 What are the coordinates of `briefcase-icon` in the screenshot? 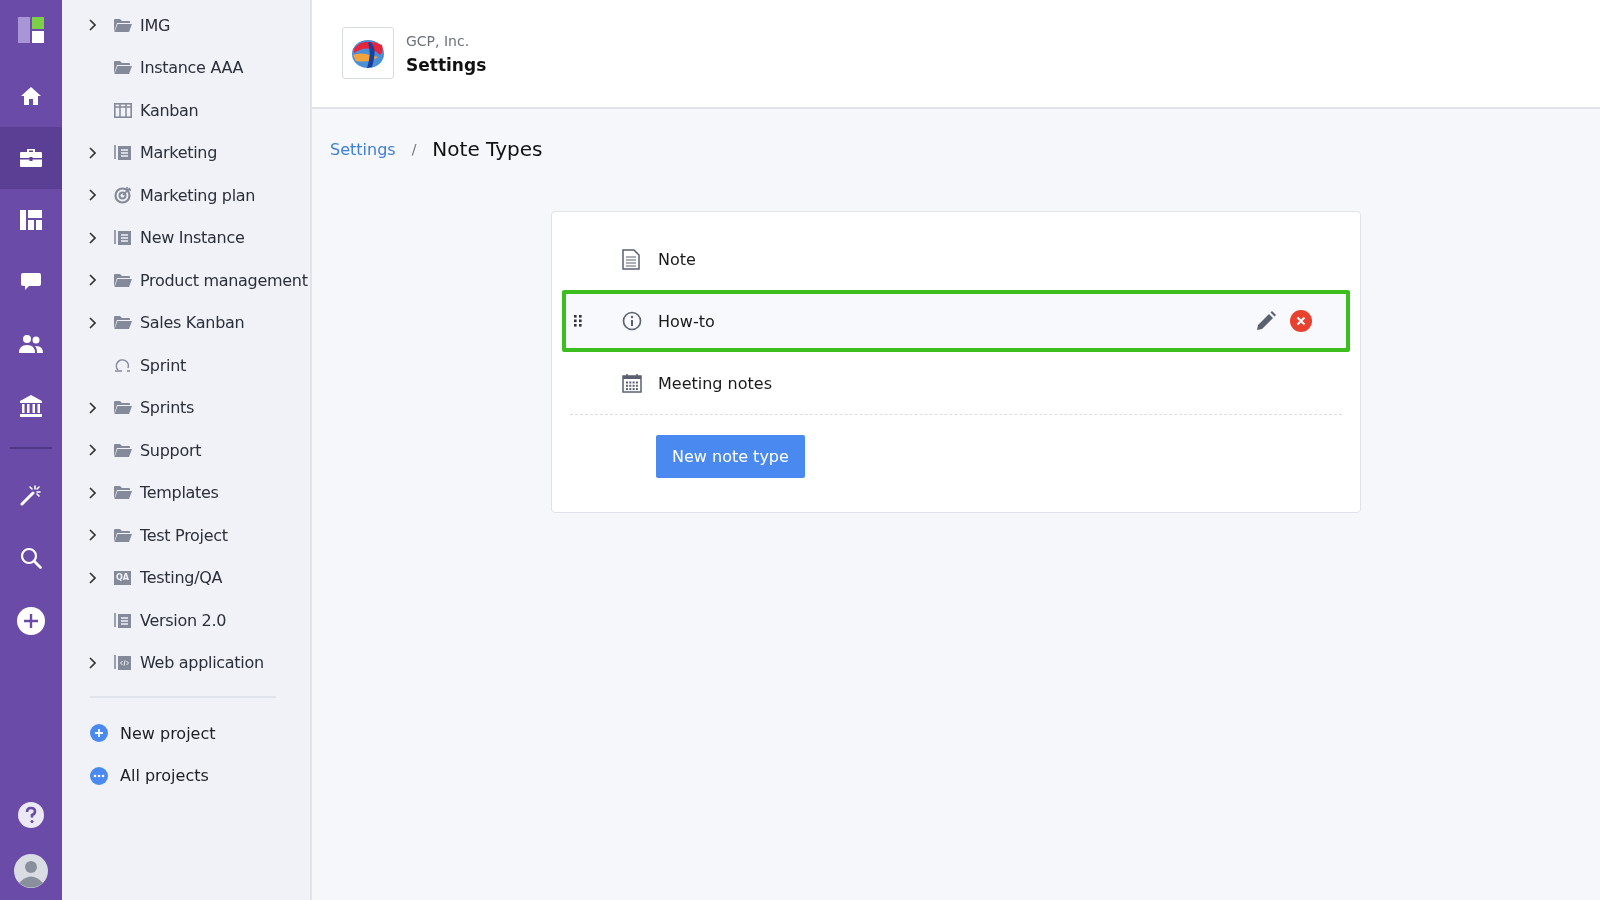 It's located at (31, 158).